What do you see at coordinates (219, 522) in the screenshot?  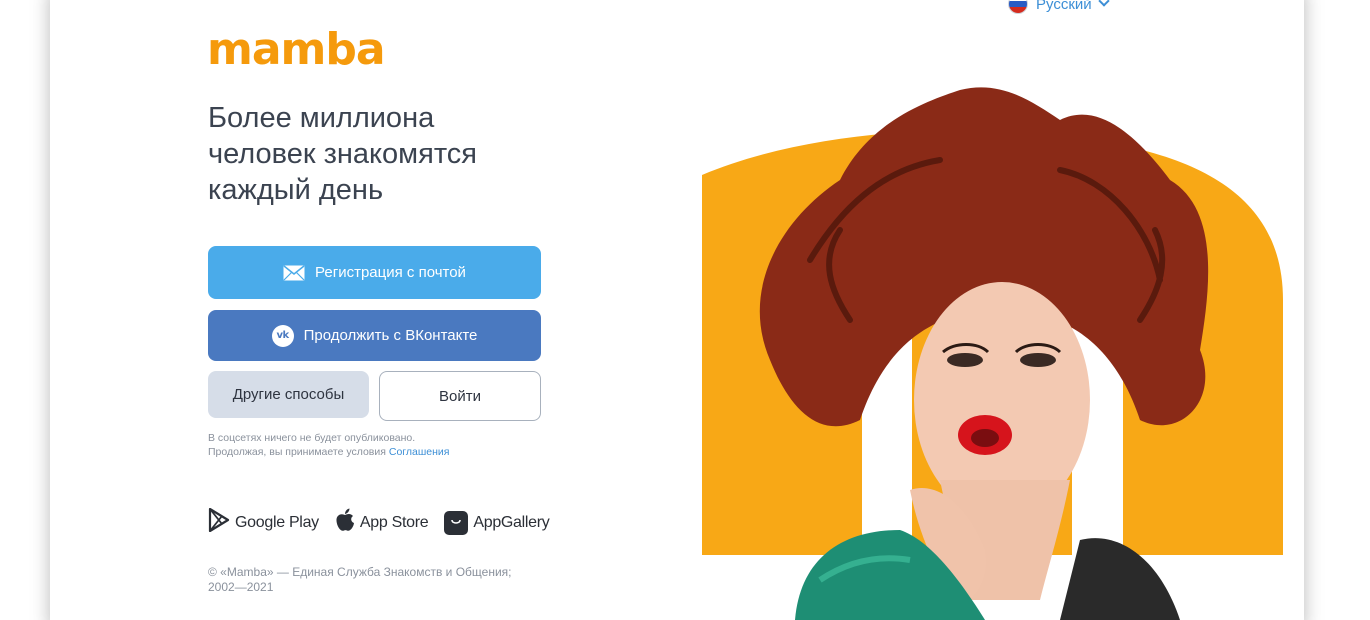 I see `google-play-icon` at bounding box center [219, 522].